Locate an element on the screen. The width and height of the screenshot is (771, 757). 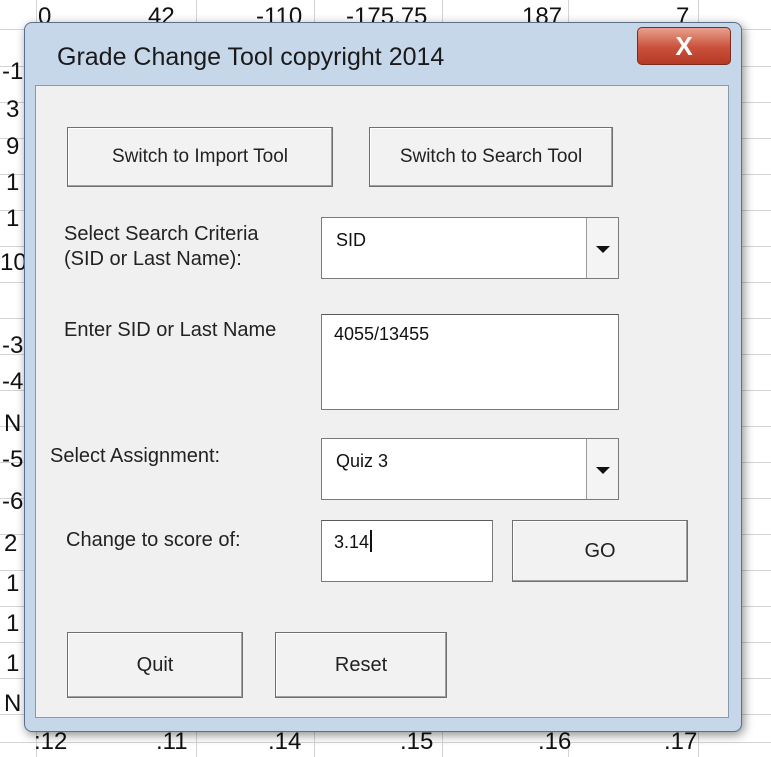
close-icon: X is located at coordinates (684, 46).